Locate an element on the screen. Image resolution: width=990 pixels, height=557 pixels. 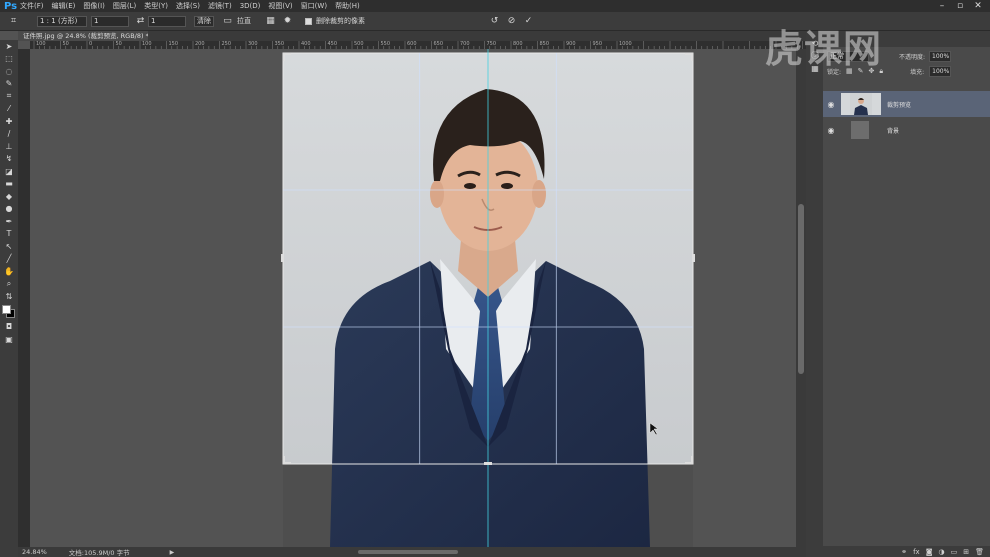
add-mask-icon: ◙ is located at coordinates (929, 552).